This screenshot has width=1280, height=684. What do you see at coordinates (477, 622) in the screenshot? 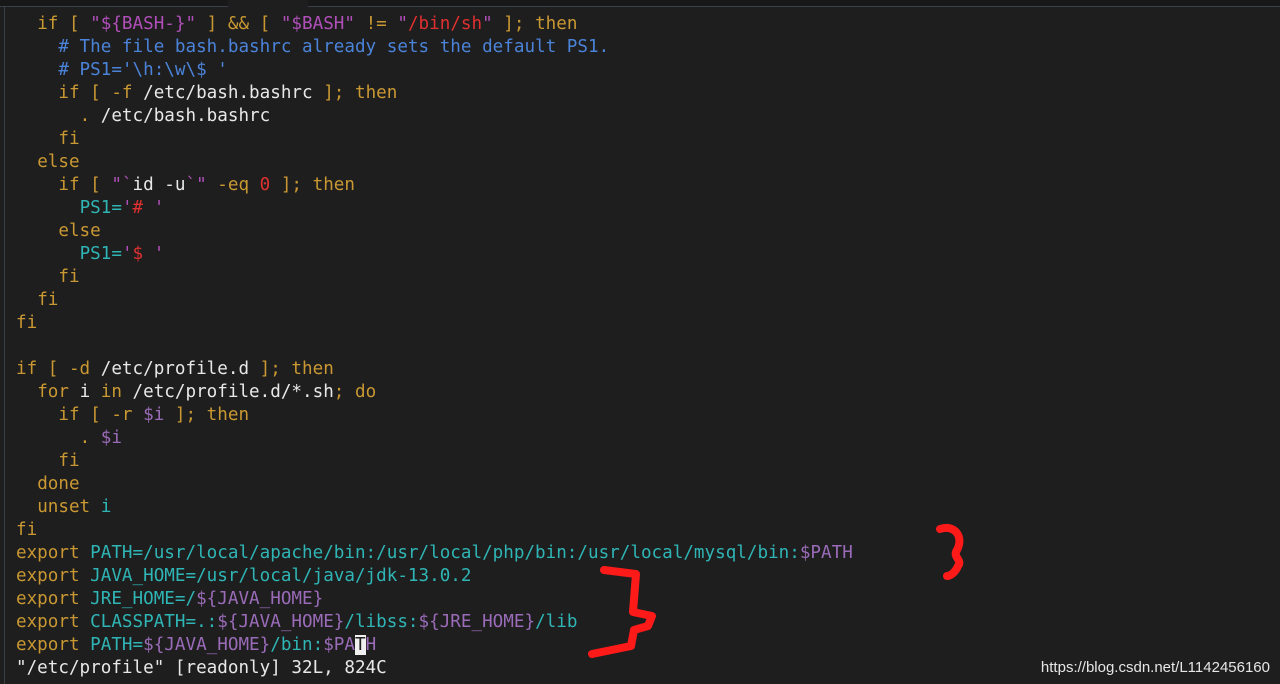
I see `code-token: ${JRE_HOME}` at bounding box center [477, 622].